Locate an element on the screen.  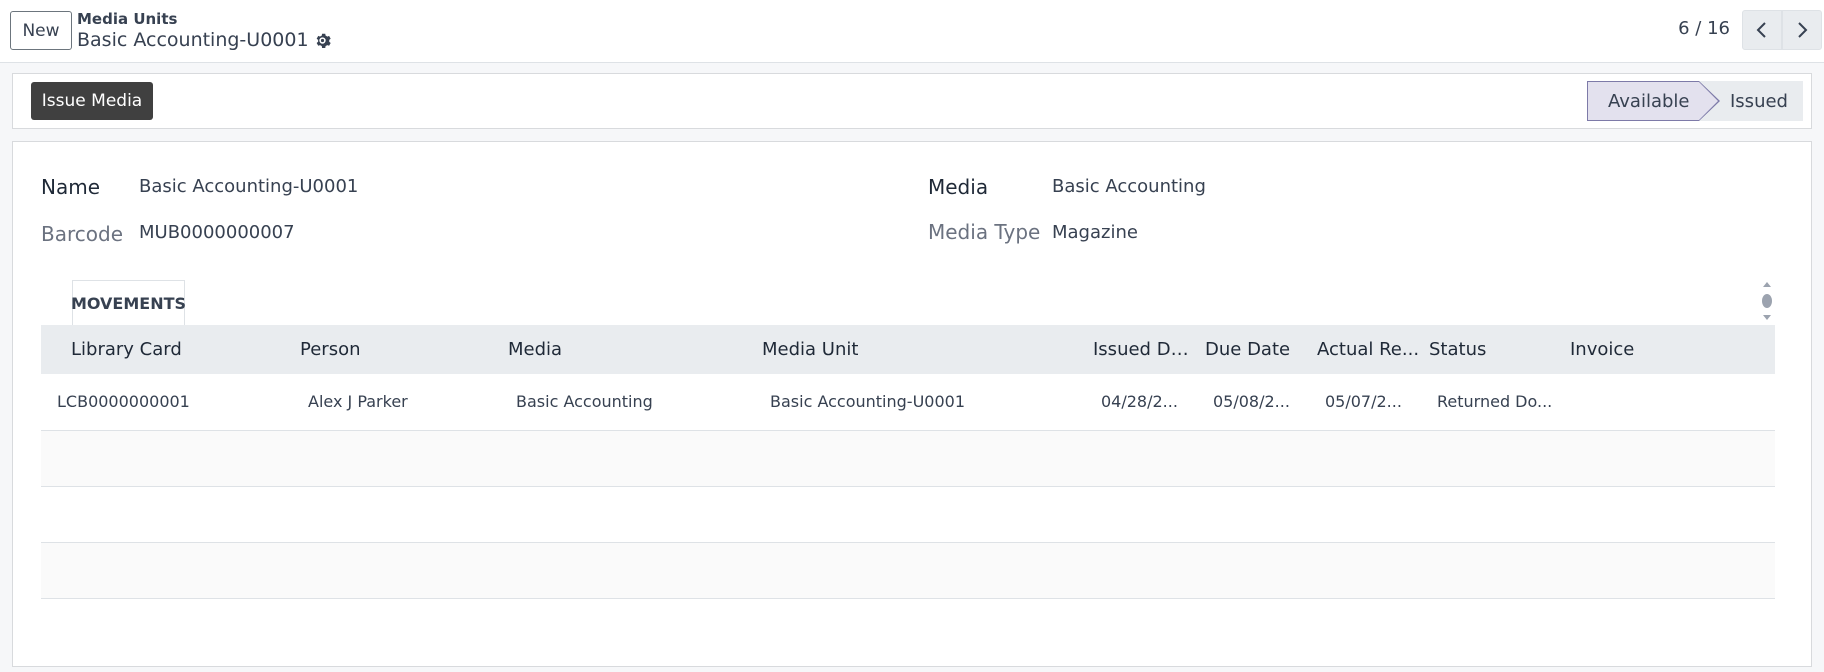
chevron-right-icon is located at coordinates (1803, 30).